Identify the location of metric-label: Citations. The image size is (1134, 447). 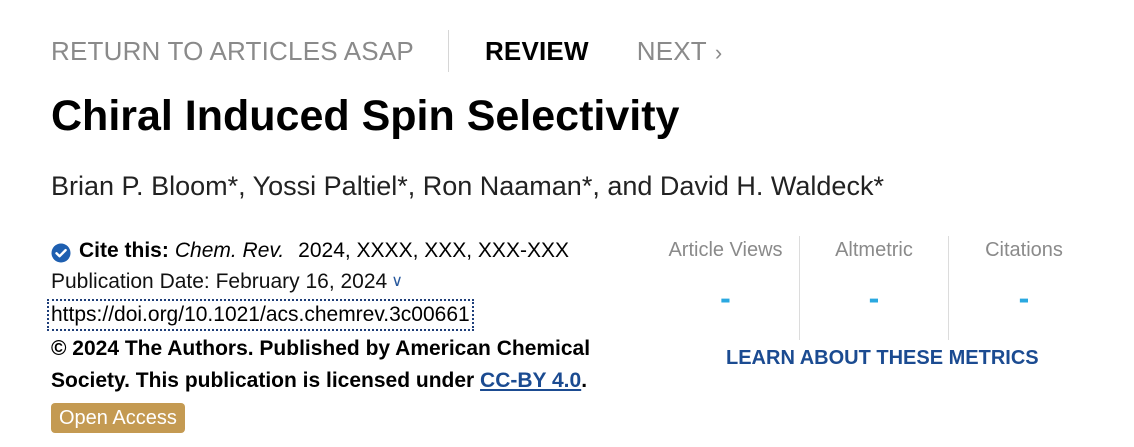
(1024, 250).